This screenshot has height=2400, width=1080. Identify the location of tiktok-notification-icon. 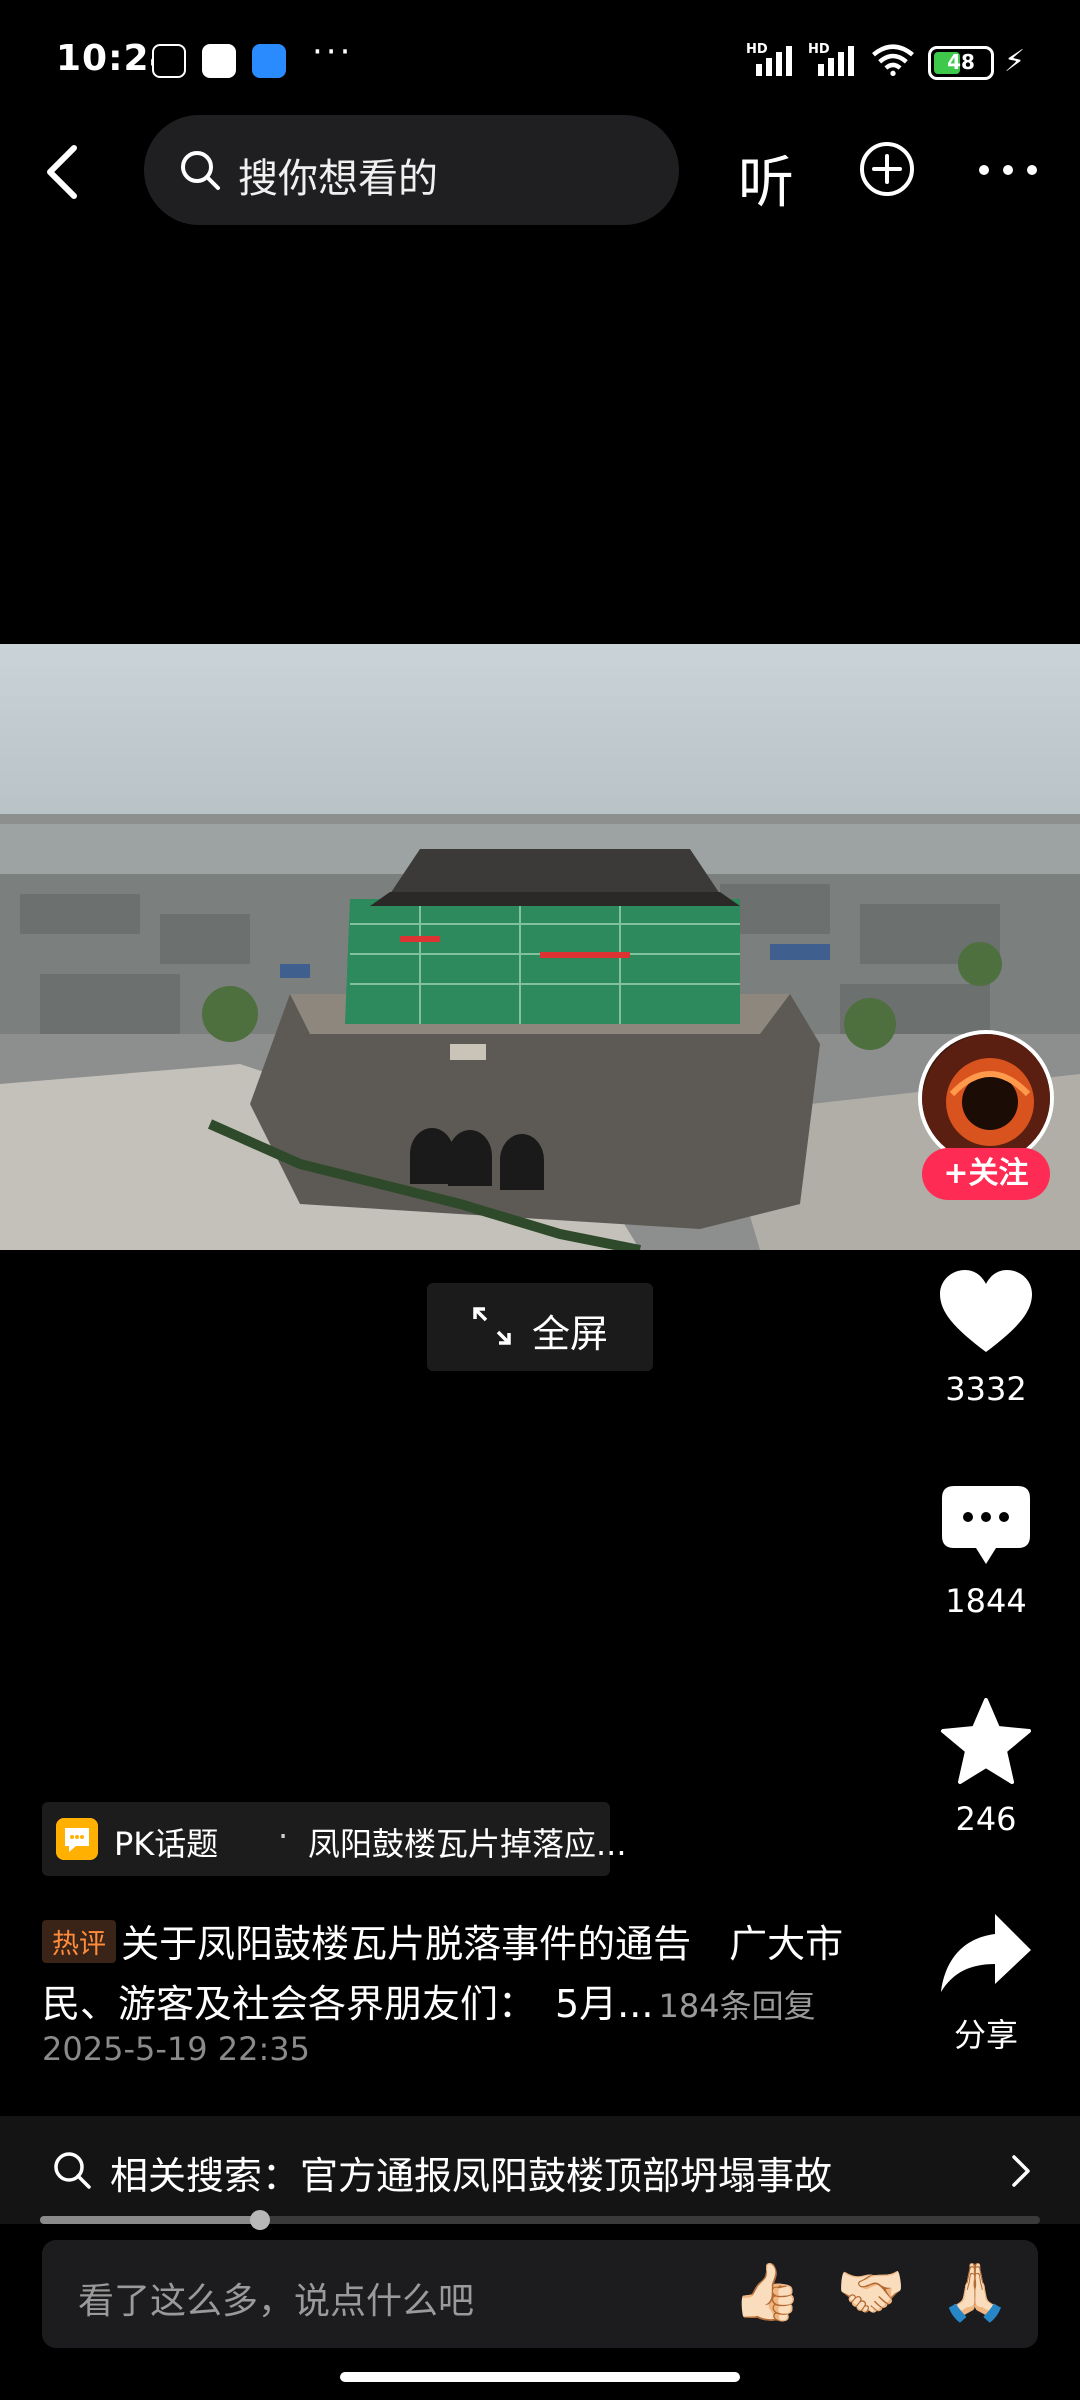
(169, 61).